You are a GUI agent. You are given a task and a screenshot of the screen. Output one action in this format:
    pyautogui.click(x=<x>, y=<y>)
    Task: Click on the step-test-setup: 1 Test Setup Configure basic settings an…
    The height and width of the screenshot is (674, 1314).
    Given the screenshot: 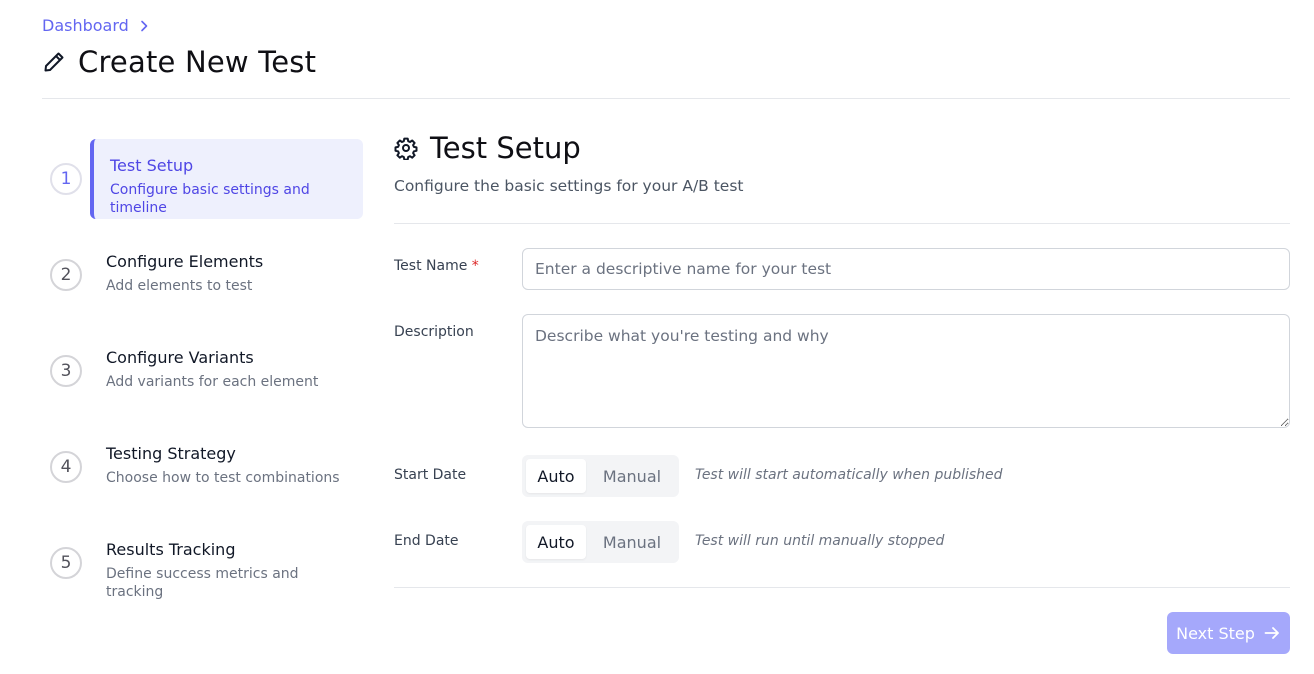 What is the action you would take?
    pyautogui.click(x=206, y=187)
    